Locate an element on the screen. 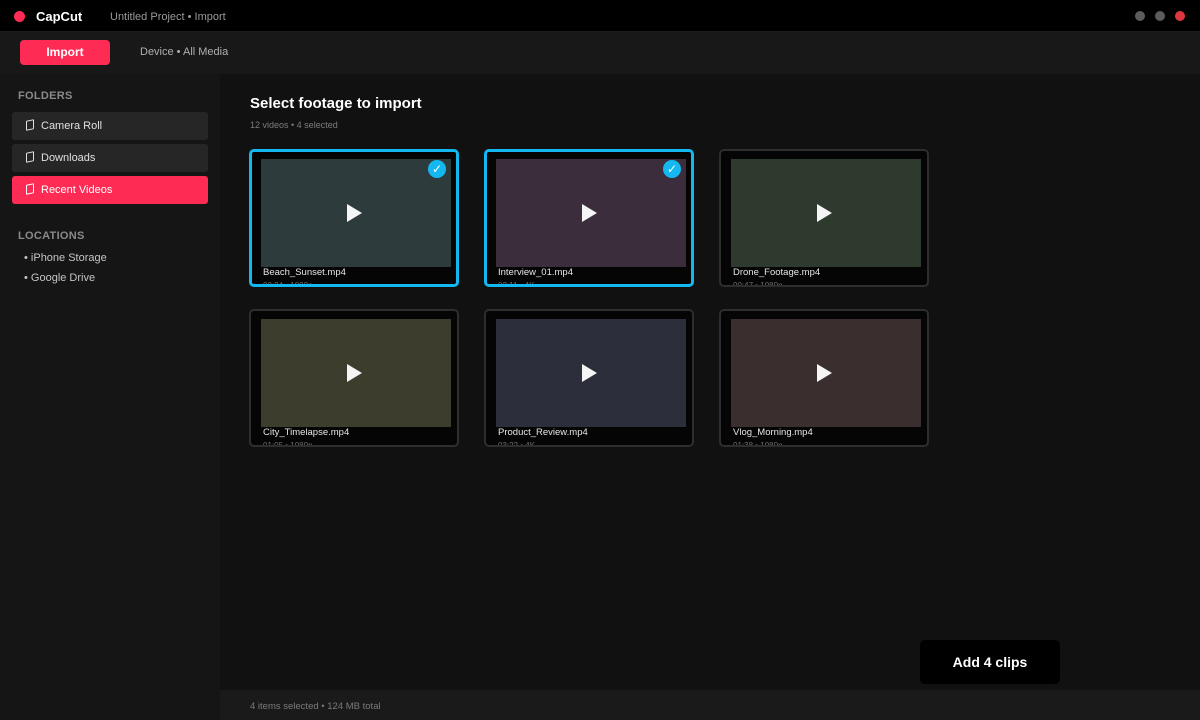 This screenshot has width=1200, height=720. sidebar-item-label: Downloads is located at coordinates (68, 158).